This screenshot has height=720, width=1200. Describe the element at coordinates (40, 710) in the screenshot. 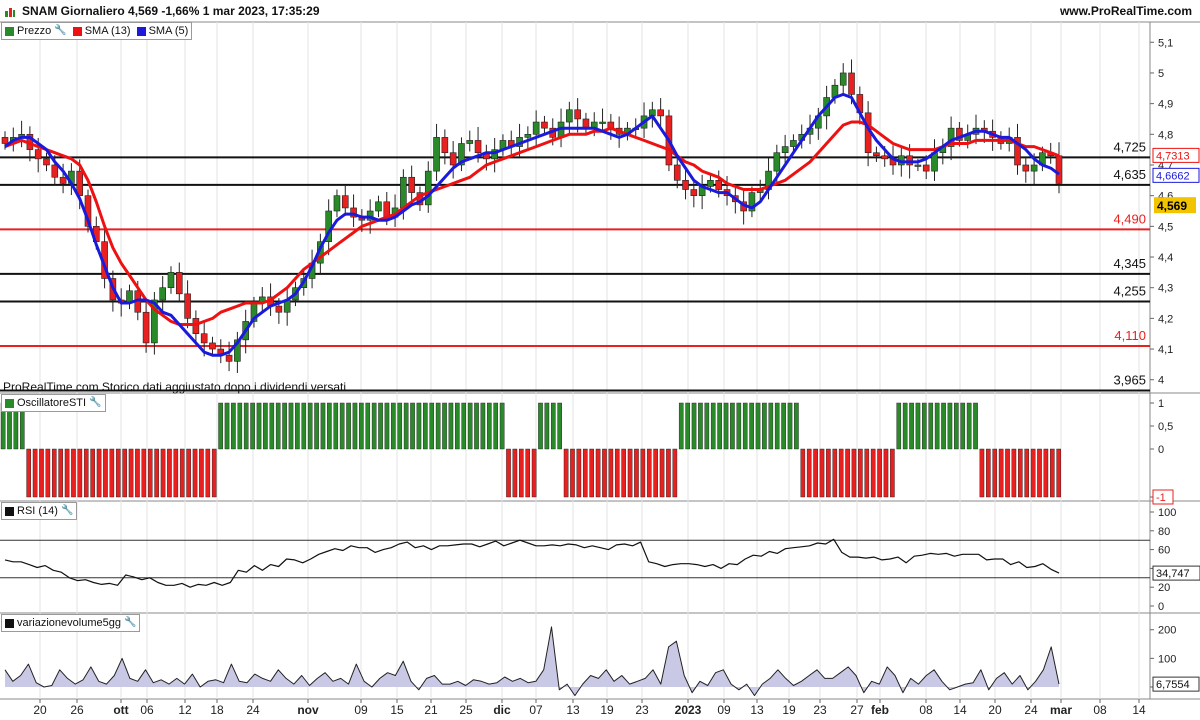

I see `x-tick-label: 20` at that location.